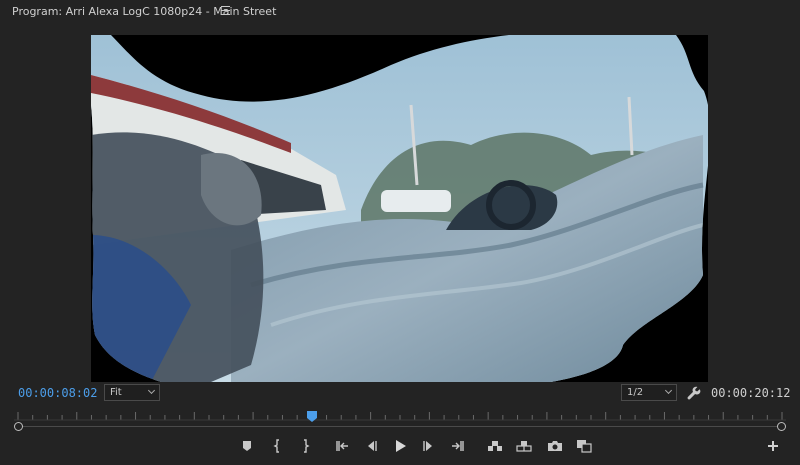  What do you see at coordinates (400, 446) in the screenshot?
I see `play-icon` at bounding box center [400, 446].